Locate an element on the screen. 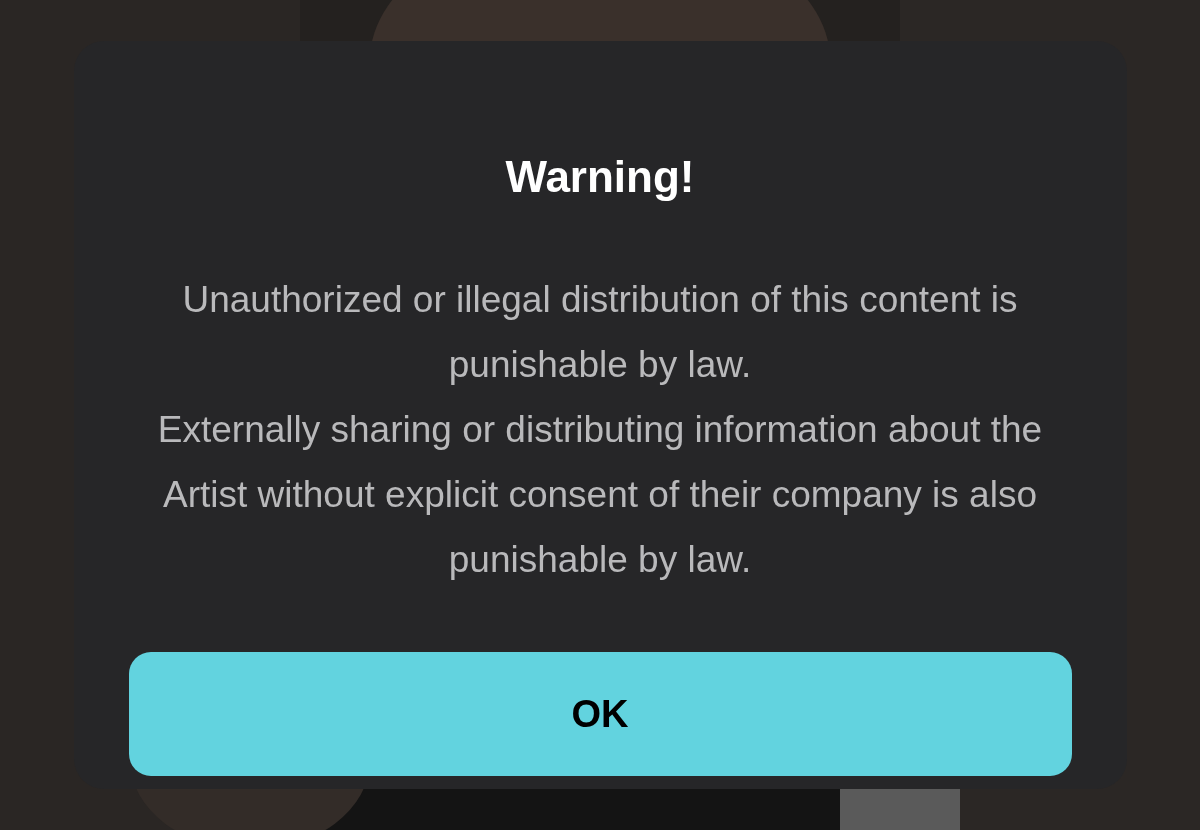  ok-button: OK is located at coordinates (600, 714).